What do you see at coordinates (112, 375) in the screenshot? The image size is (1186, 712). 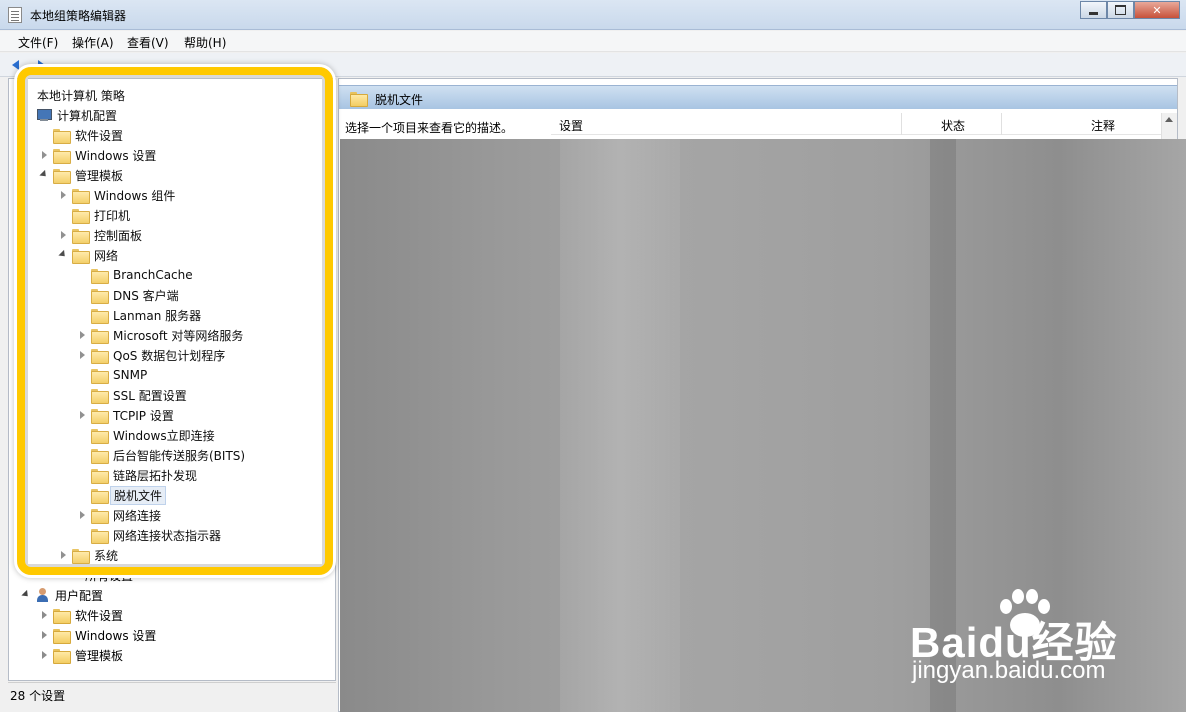 I see `tree-item-network-child: SNMP` at bounding box center [112, 375].